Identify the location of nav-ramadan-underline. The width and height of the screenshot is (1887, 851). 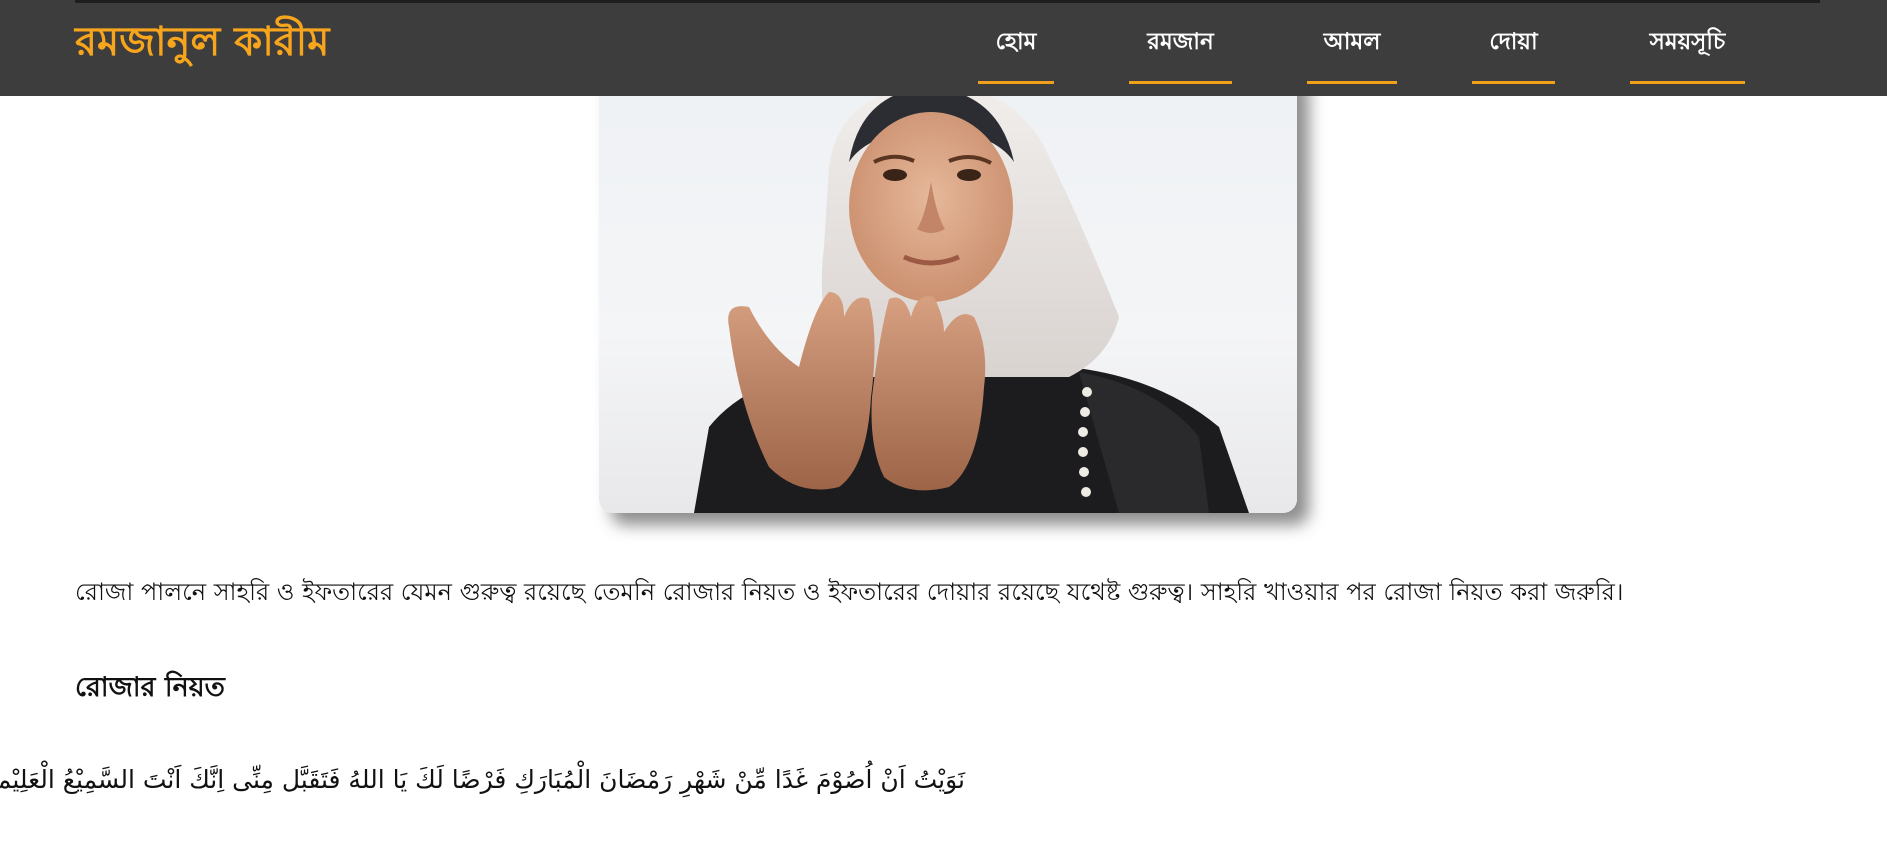
(1180, 82).